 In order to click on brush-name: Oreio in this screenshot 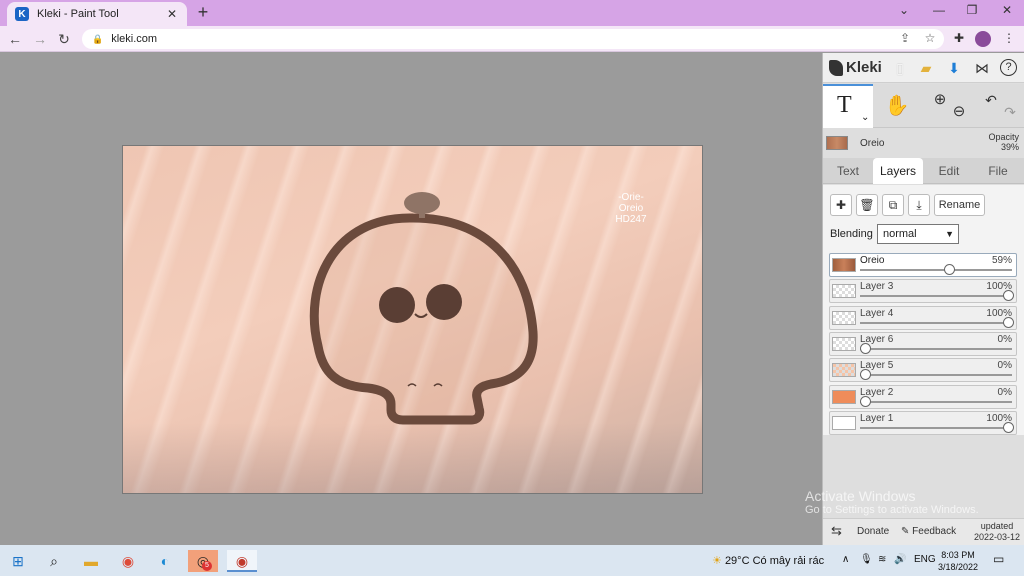, I will do `click(872, 143)`.